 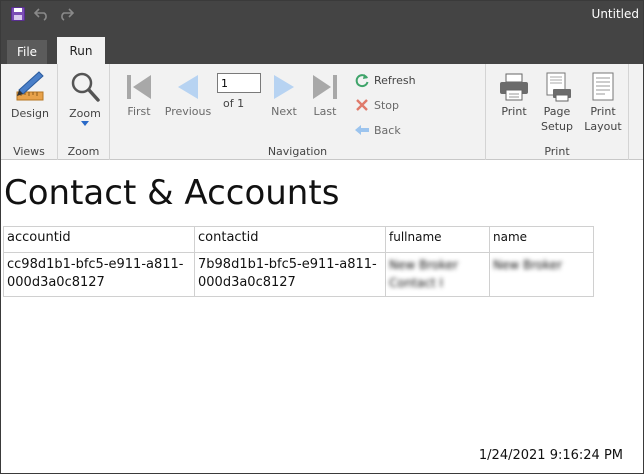 What do you see at coordinates (395, 80) in the screenshot?
I see `refresh-label: Refresh` at bounding box center [395, 80].